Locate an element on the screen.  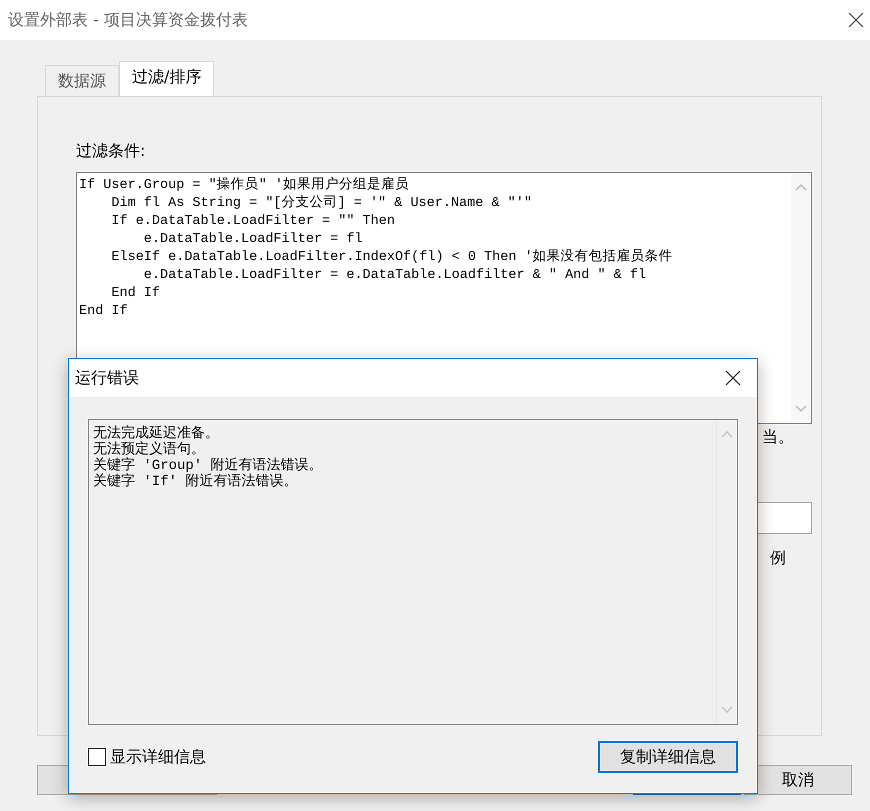
input-field is located at coordinates (784, 518).